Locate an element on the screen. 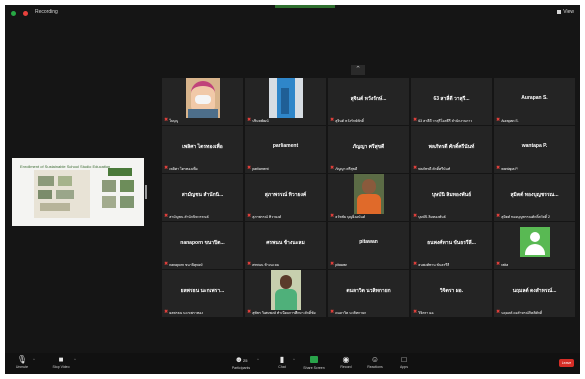  participant-display-name: ภัญญา ศรีสุขดี is located at coordinates (368, 147).